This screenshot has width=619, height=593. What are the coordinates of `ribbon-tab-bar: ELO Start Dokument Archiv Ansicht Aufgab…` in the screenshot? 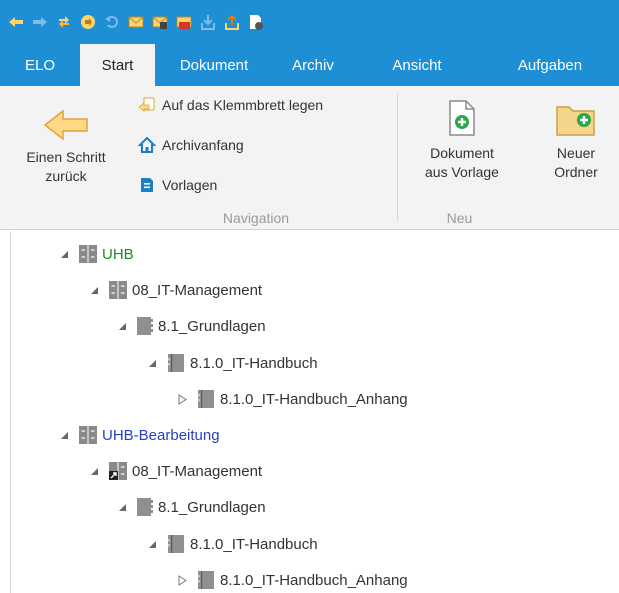 It's located at (309, 65).